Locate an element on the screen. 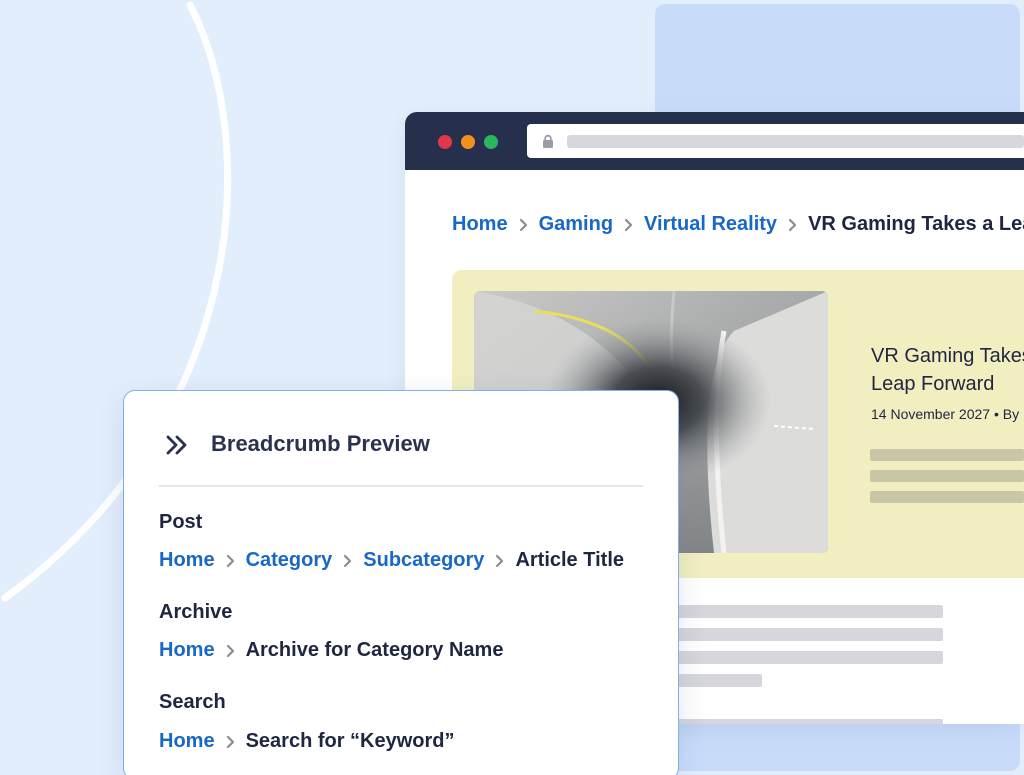 Image resolution: width=1024 pixels, height=775 pixels. article-byline: By is located at coordinates (1011, 414).